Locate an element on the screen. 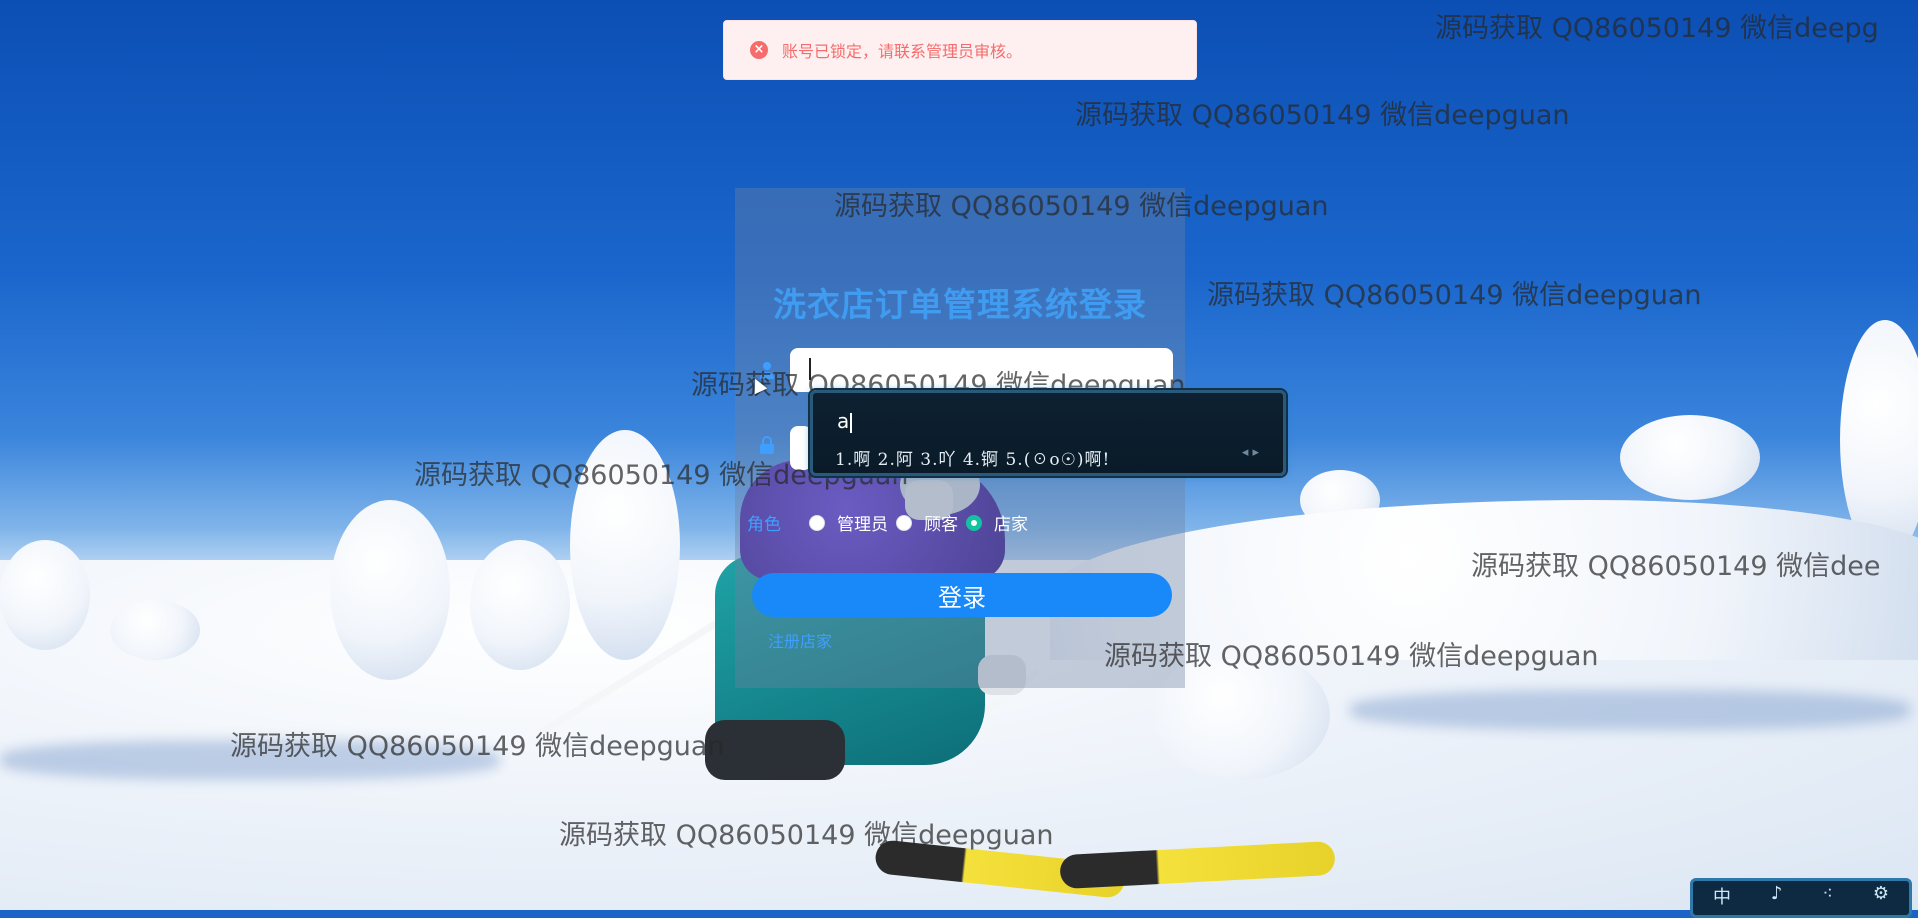  role-radio-label: 店家 is located at coordinates (1011, 525).